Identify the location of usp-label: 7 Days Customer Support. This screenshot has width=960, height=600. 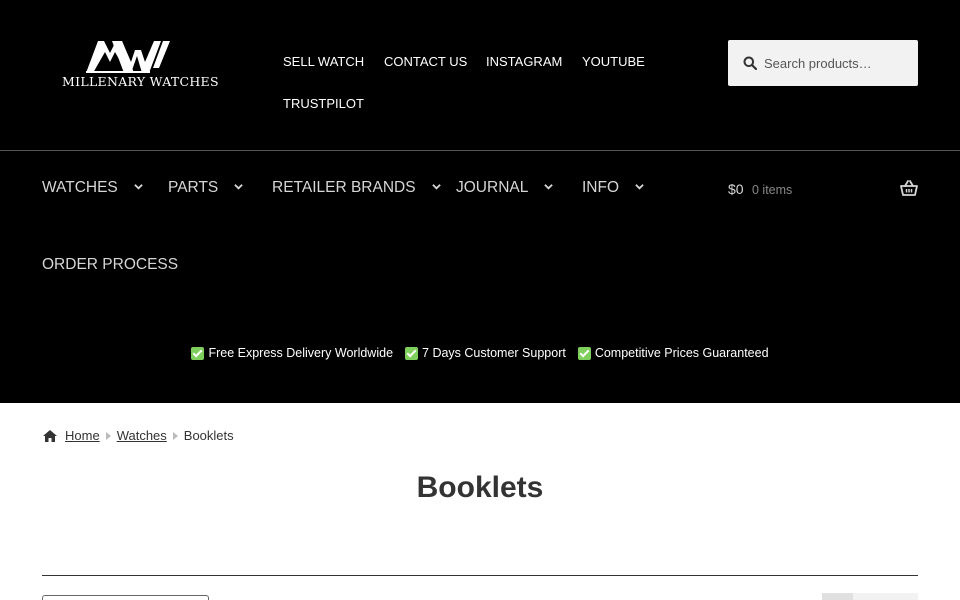
(494, 353).